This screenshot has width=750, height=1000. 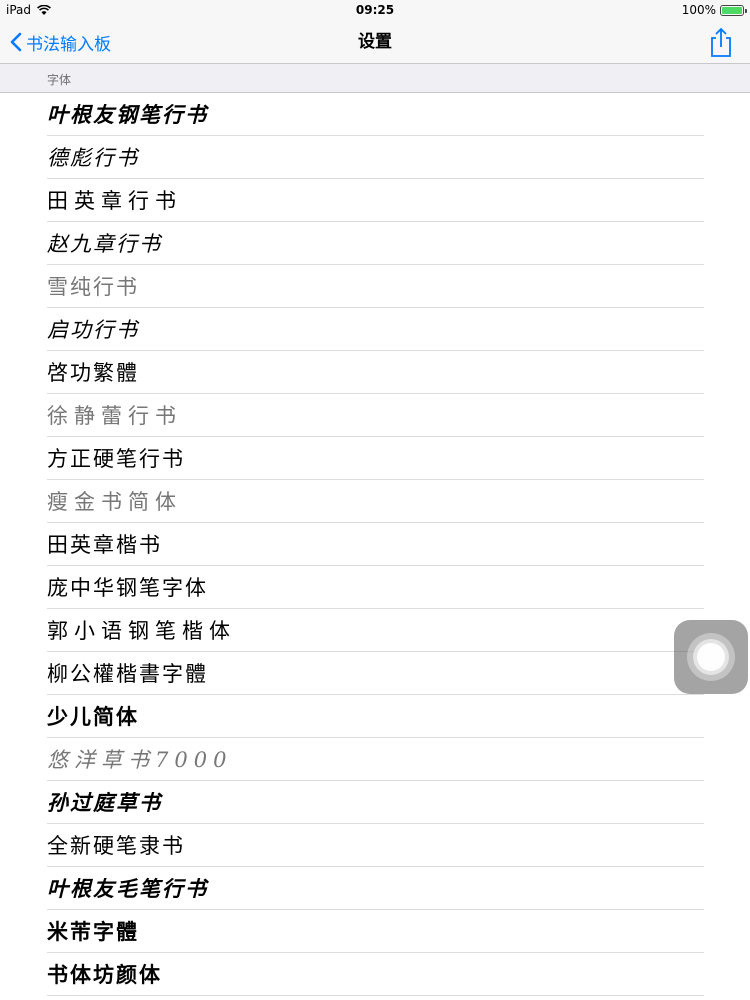 What do you see at coordinates (93, 931) in the screenshot?
I see `font-name: 米芾字體` at bounding box center [93, 931].